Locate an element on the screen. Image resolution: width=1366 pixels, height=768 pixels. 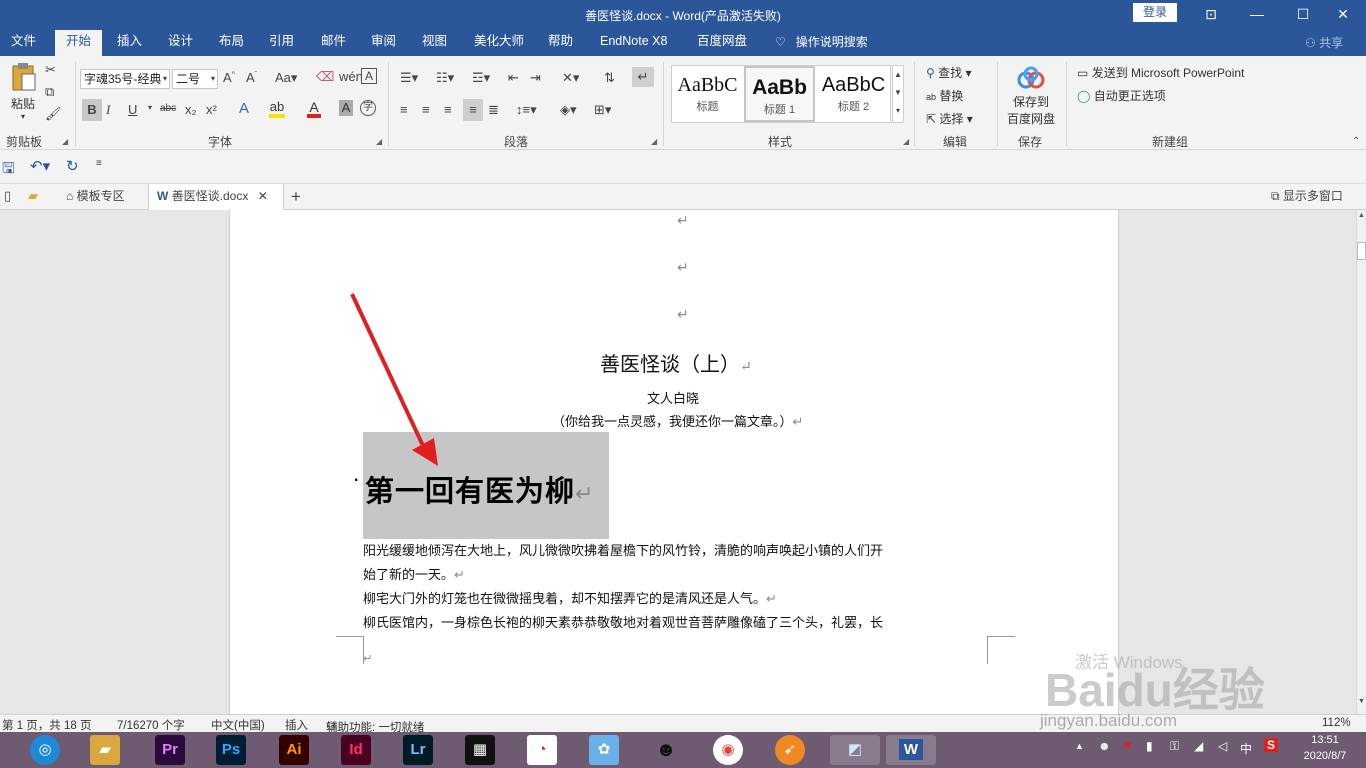
new-document-icon: ▯ is located at coordinates (7, 196).